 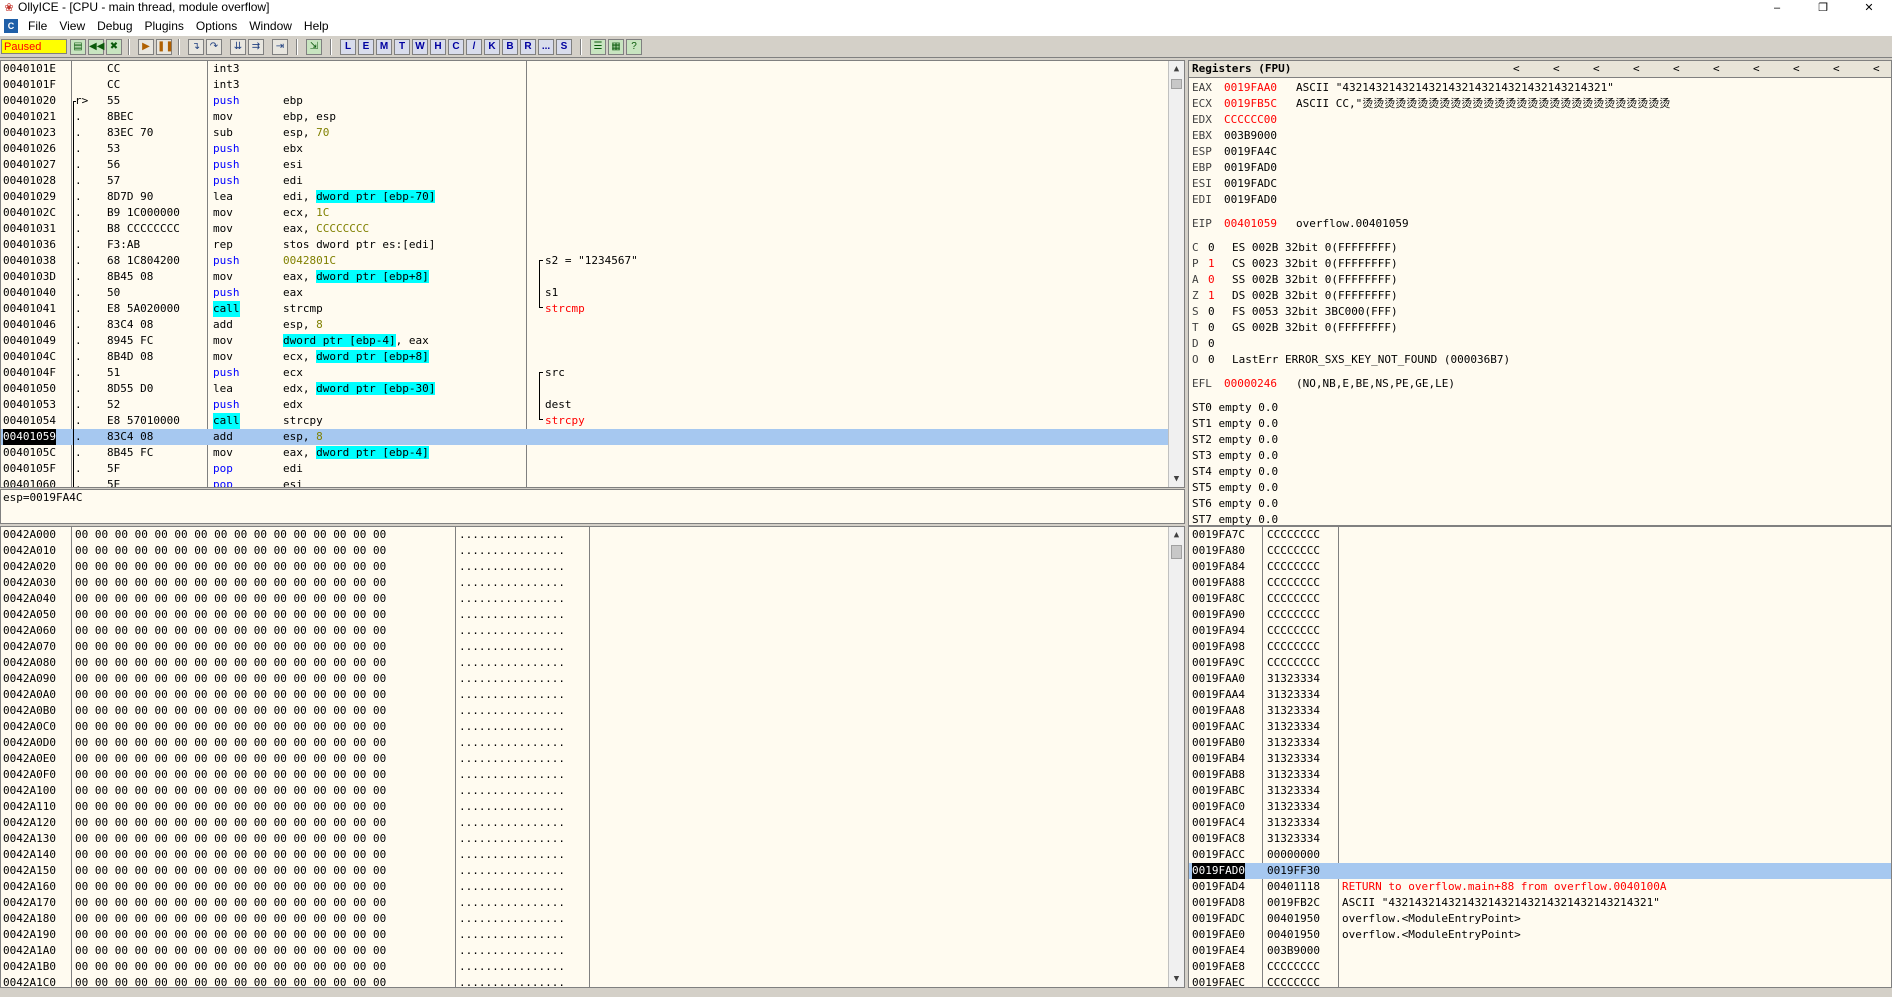 I want to click on menu-window: Window, so click(x=270, y=26).